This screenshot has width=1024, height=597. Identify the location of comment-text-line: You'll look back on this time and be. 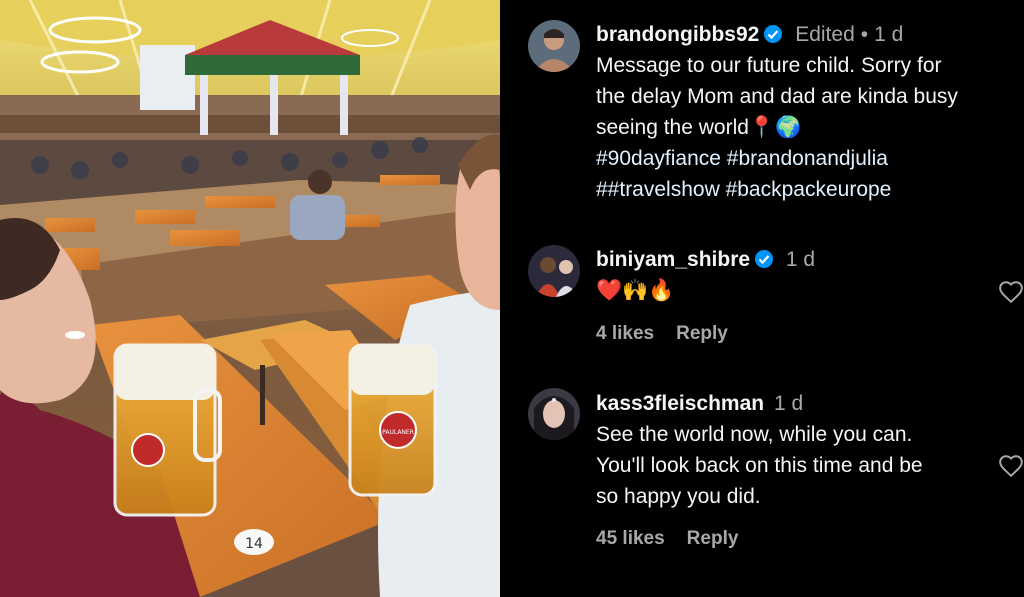
(759, 465).